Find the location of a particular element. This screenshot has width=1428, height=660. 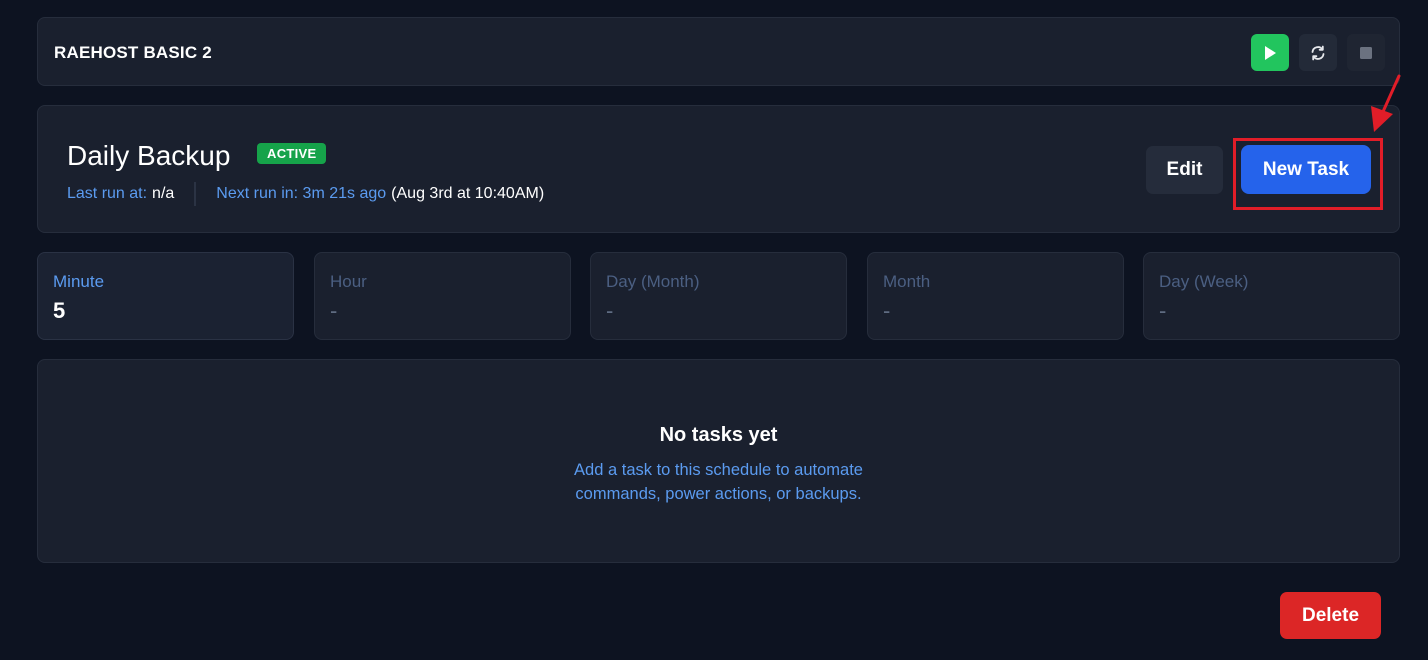

start-button is located at coordinates (1270, 52).